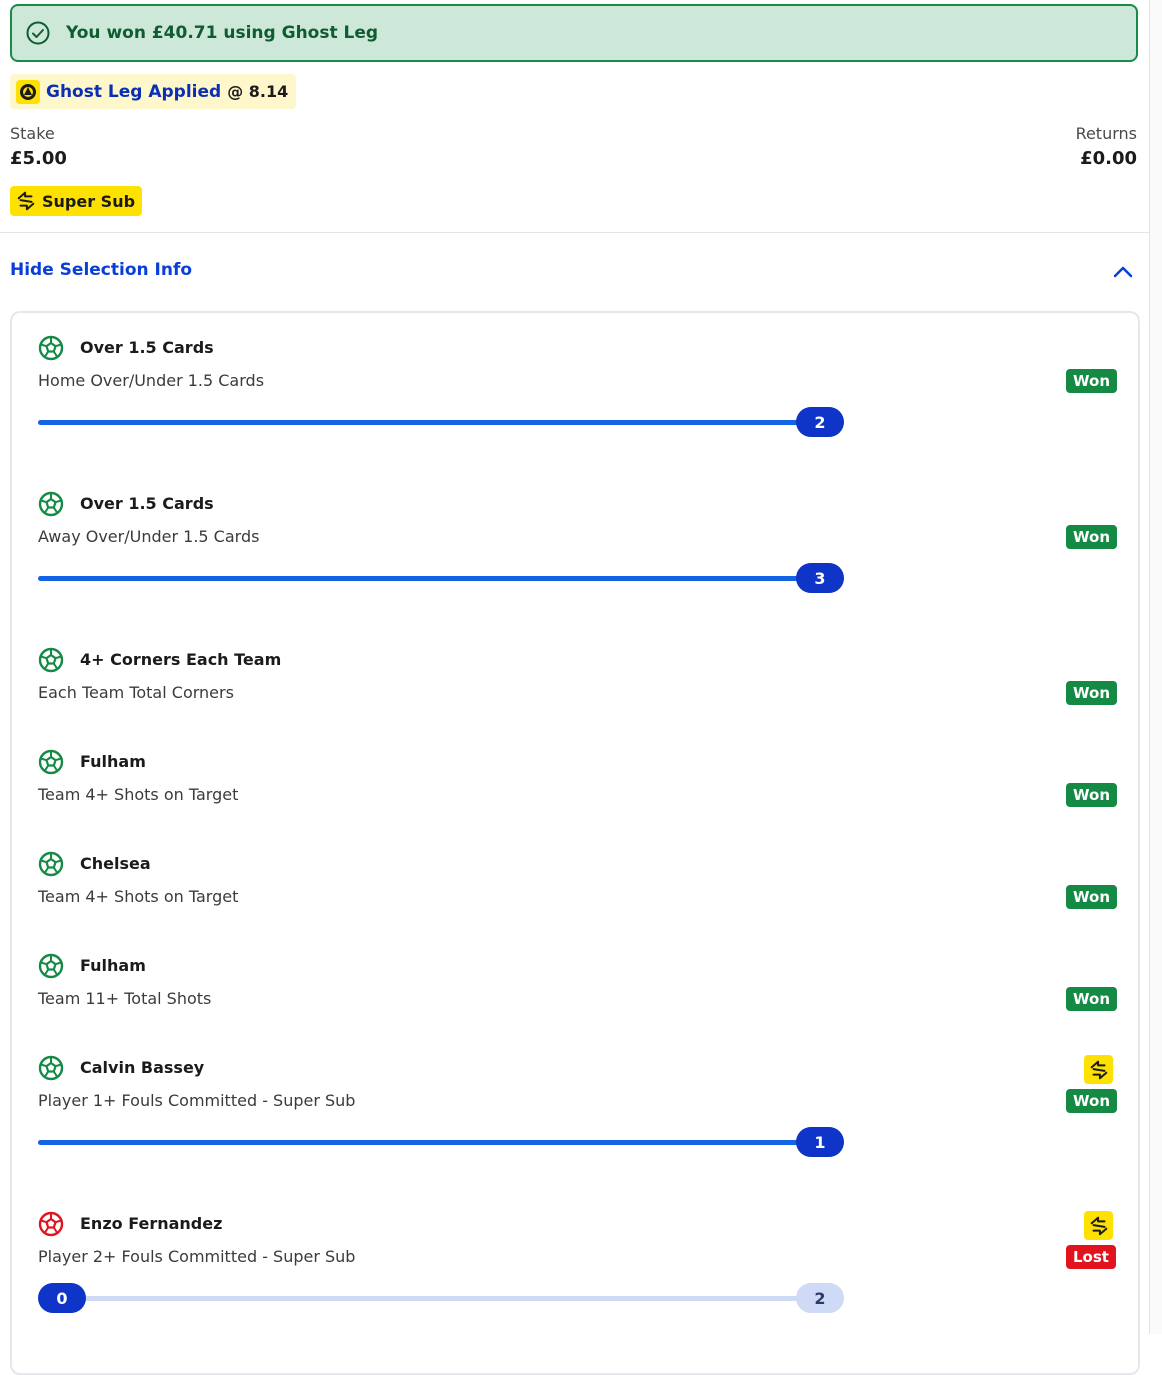 The image size is (1162, 1375). I want to click on selection-market: Home Over/Under 1.5 Cards, so click(151, 380).